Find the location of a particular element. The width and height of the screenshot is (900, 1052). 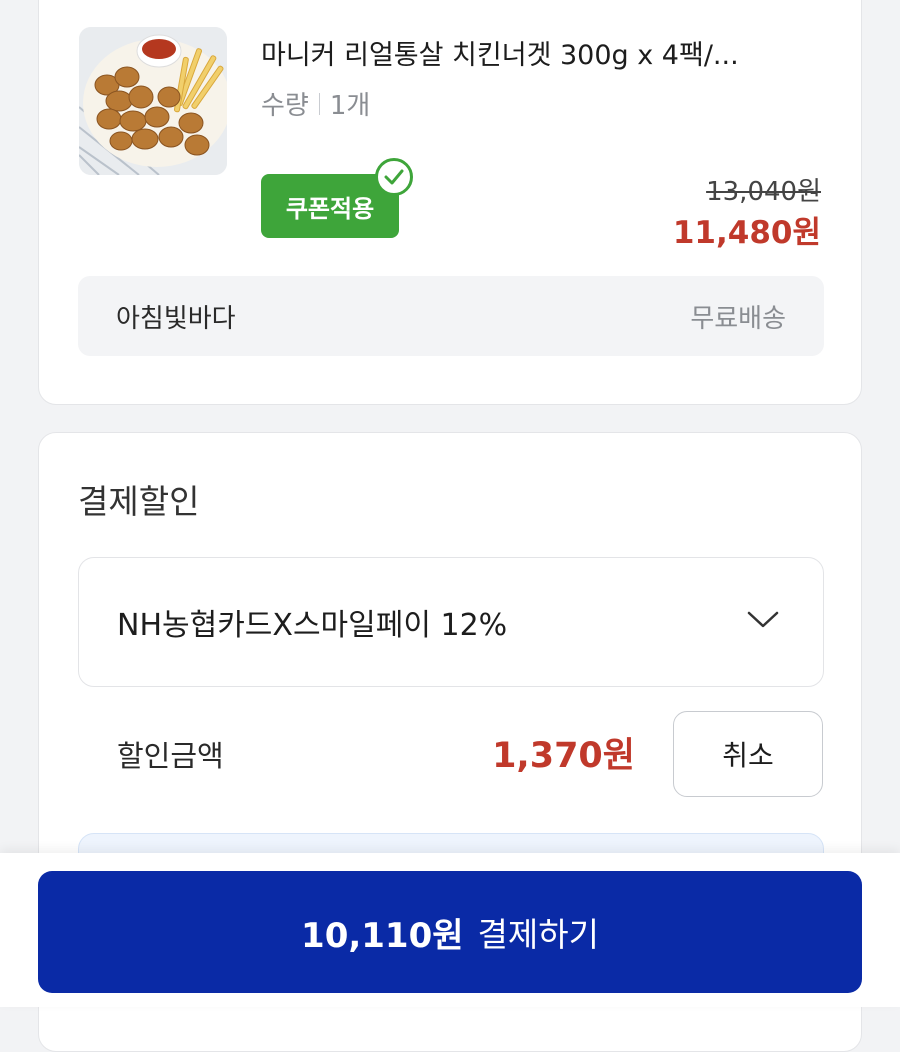

quantity-row: 수량 1개 is located at coordinates (315, 103).